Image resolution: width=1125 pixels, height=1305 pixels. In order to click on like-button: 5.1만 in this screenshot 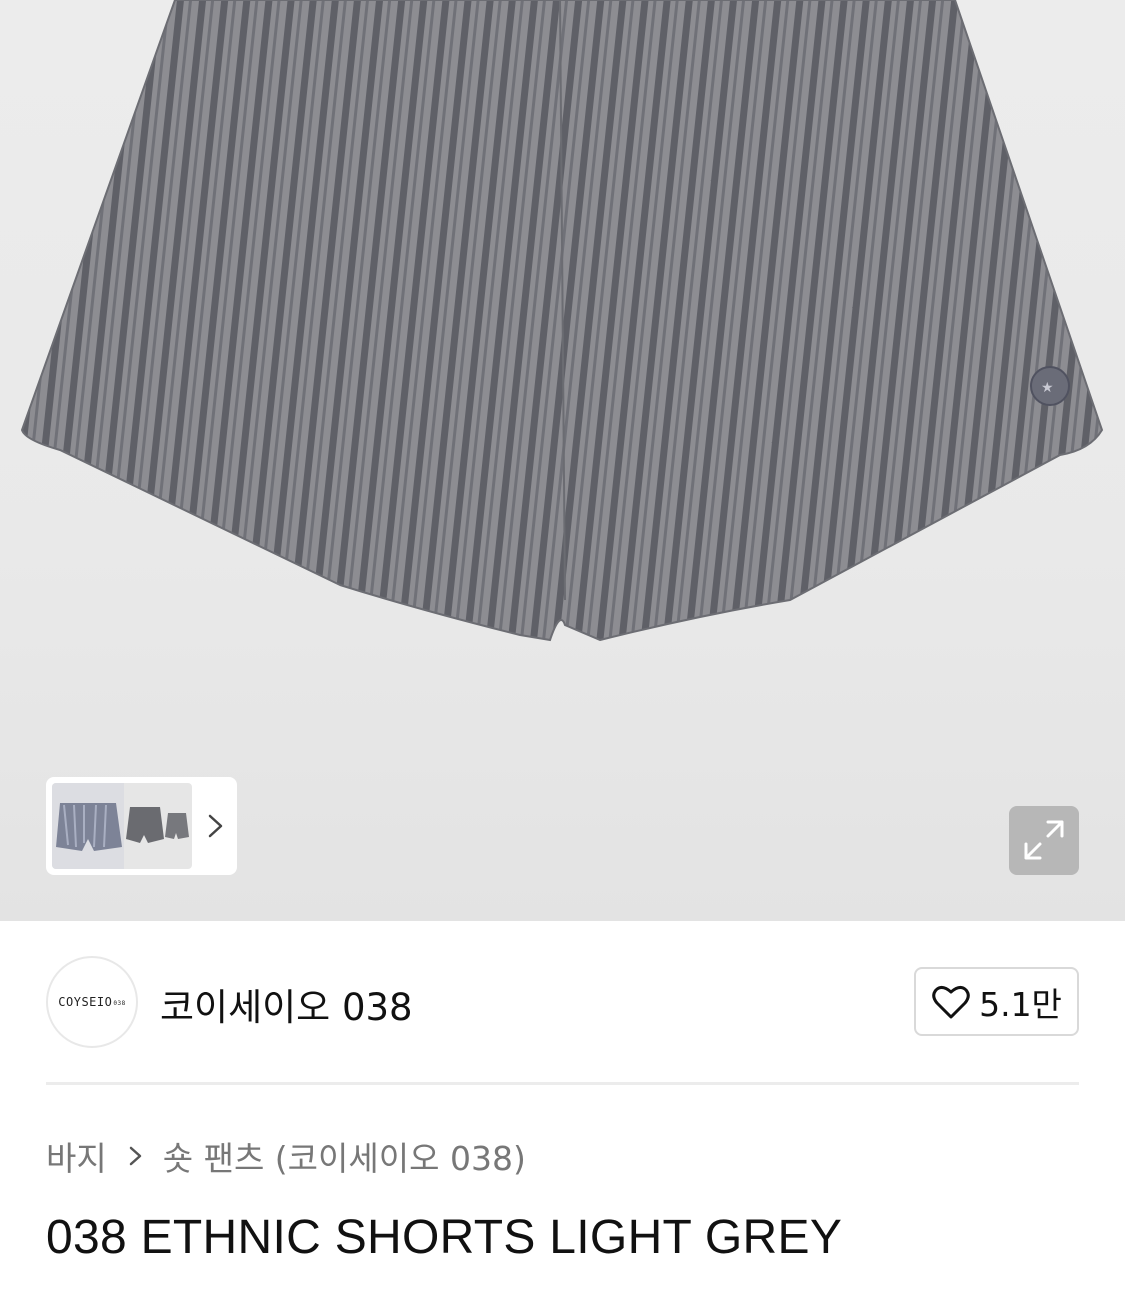, I will do `click(996, 1001)`.